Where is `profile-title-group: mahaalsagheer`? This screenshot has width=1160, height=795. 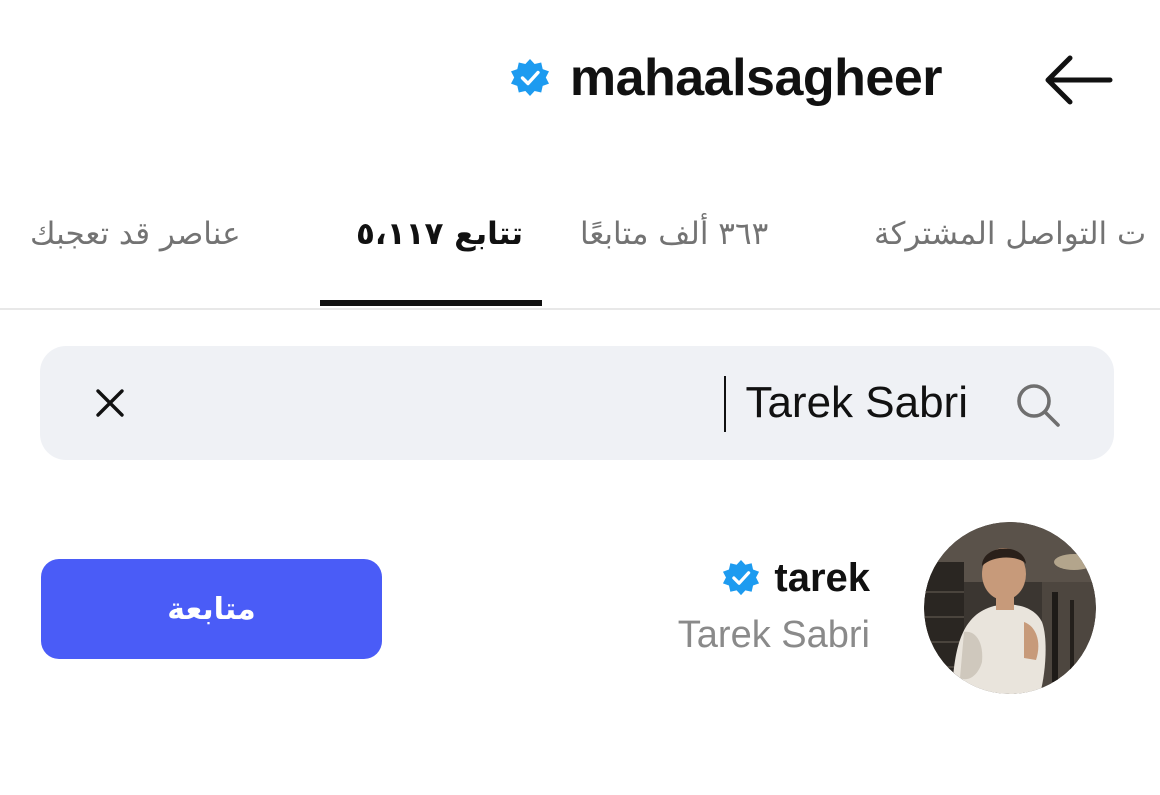
profile-title-group: mahaalsagheer is located at coordinates (726, 78).